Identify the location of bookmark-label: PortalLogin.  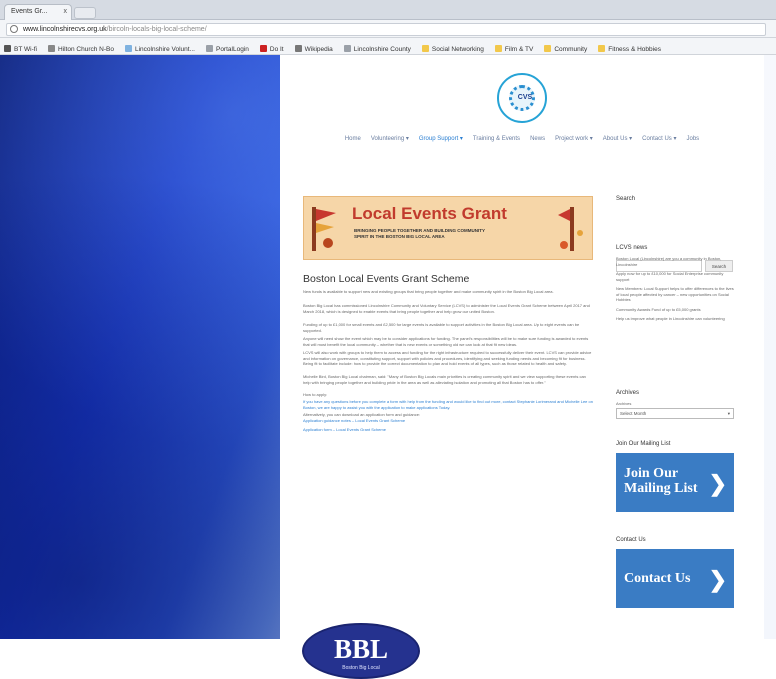
(232, 49).